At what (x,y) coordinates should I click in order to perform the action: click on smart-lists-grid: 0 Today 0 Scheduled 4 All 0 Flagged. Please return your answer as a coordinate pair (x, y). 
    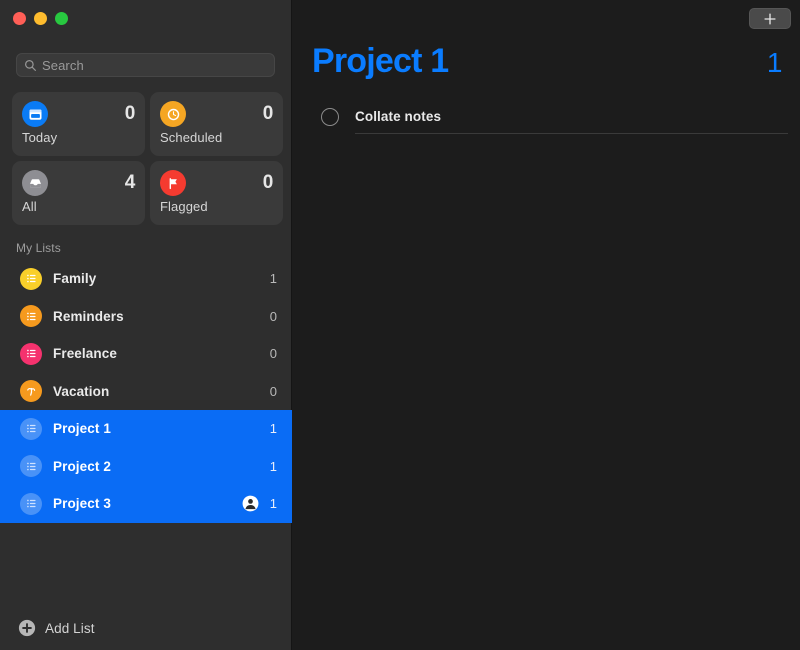
    Looking at the image, I should click on (147, 158).